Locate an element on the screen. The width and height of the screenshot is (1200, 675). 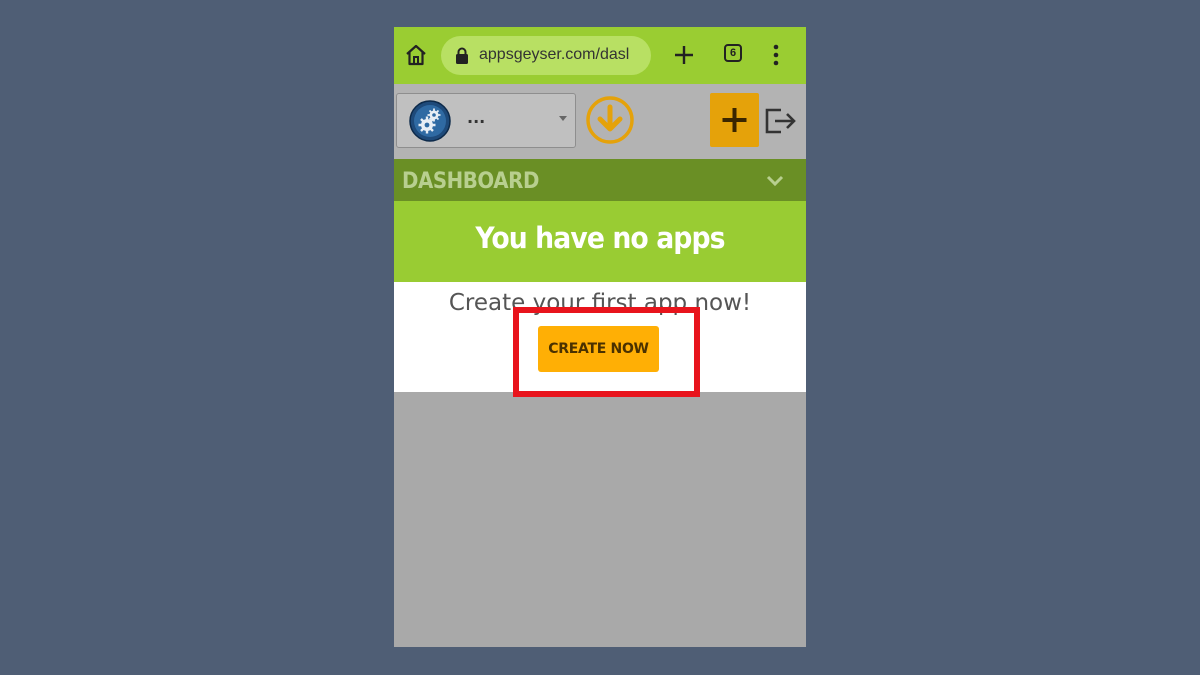
logout-icon is located at coordinates (780, 121).